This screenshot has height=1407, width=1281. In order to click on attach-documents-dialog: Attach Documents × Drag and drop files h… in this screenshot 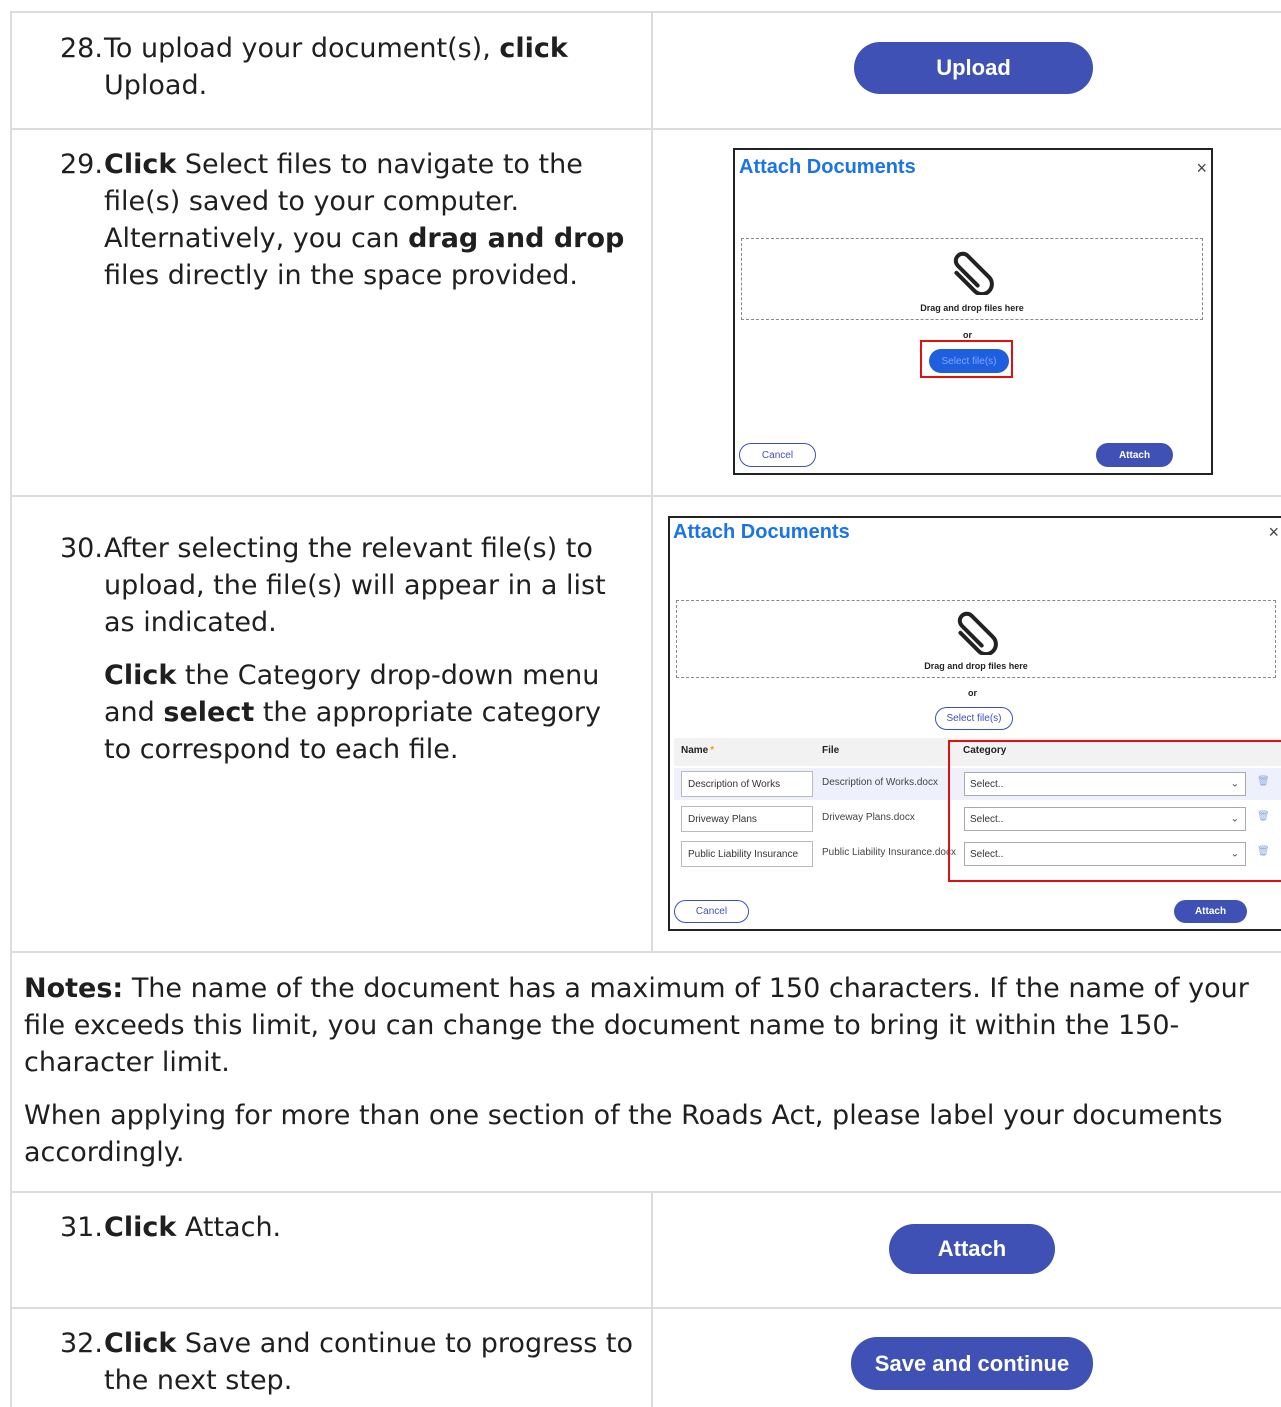, I will do `click(973, 311)`.